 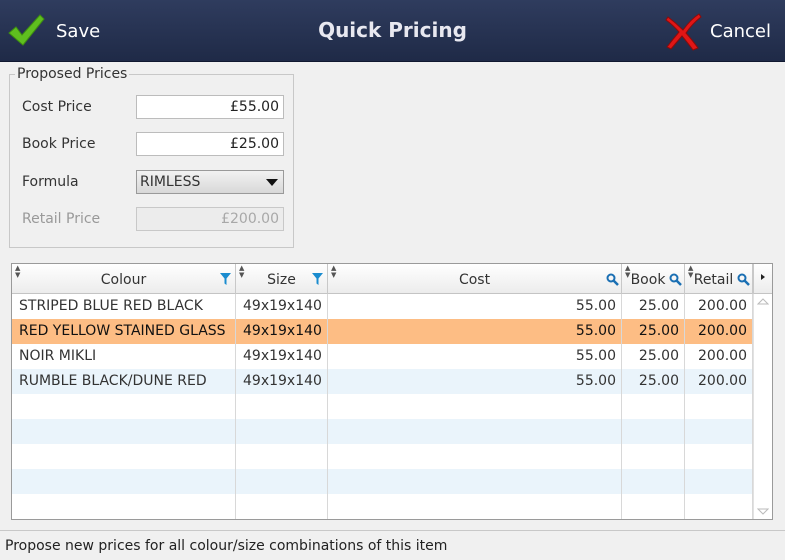 What do you see at coordinates (210, 144) in the screenshot?
I see `book-price-field: £25.00` at bounding box center [210, 144].